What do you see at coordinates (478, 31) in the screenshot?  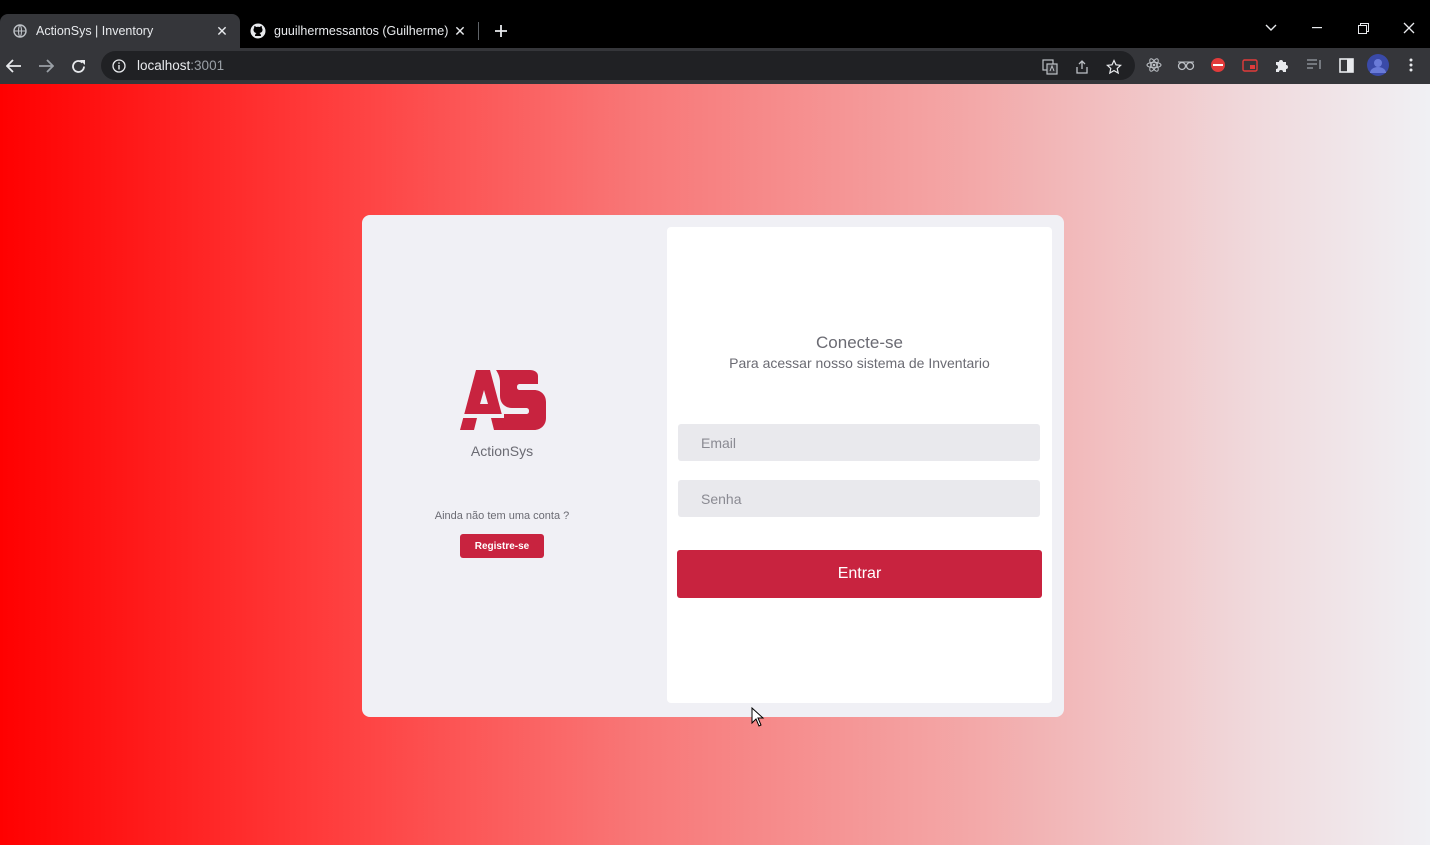 I see `tab-separator` at bounding box center [478, 31].